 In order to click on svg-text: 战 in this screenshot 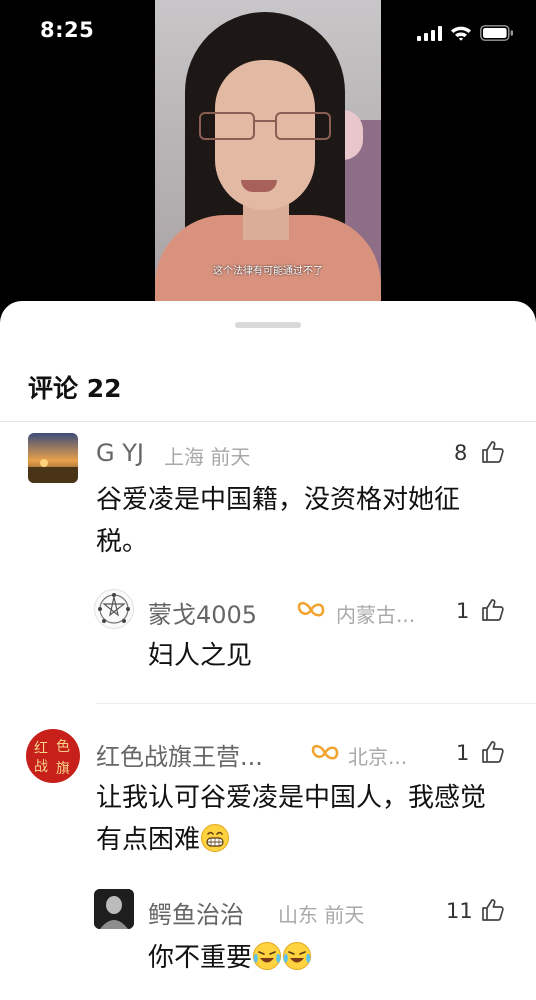, I will do `click(41, 767)`.